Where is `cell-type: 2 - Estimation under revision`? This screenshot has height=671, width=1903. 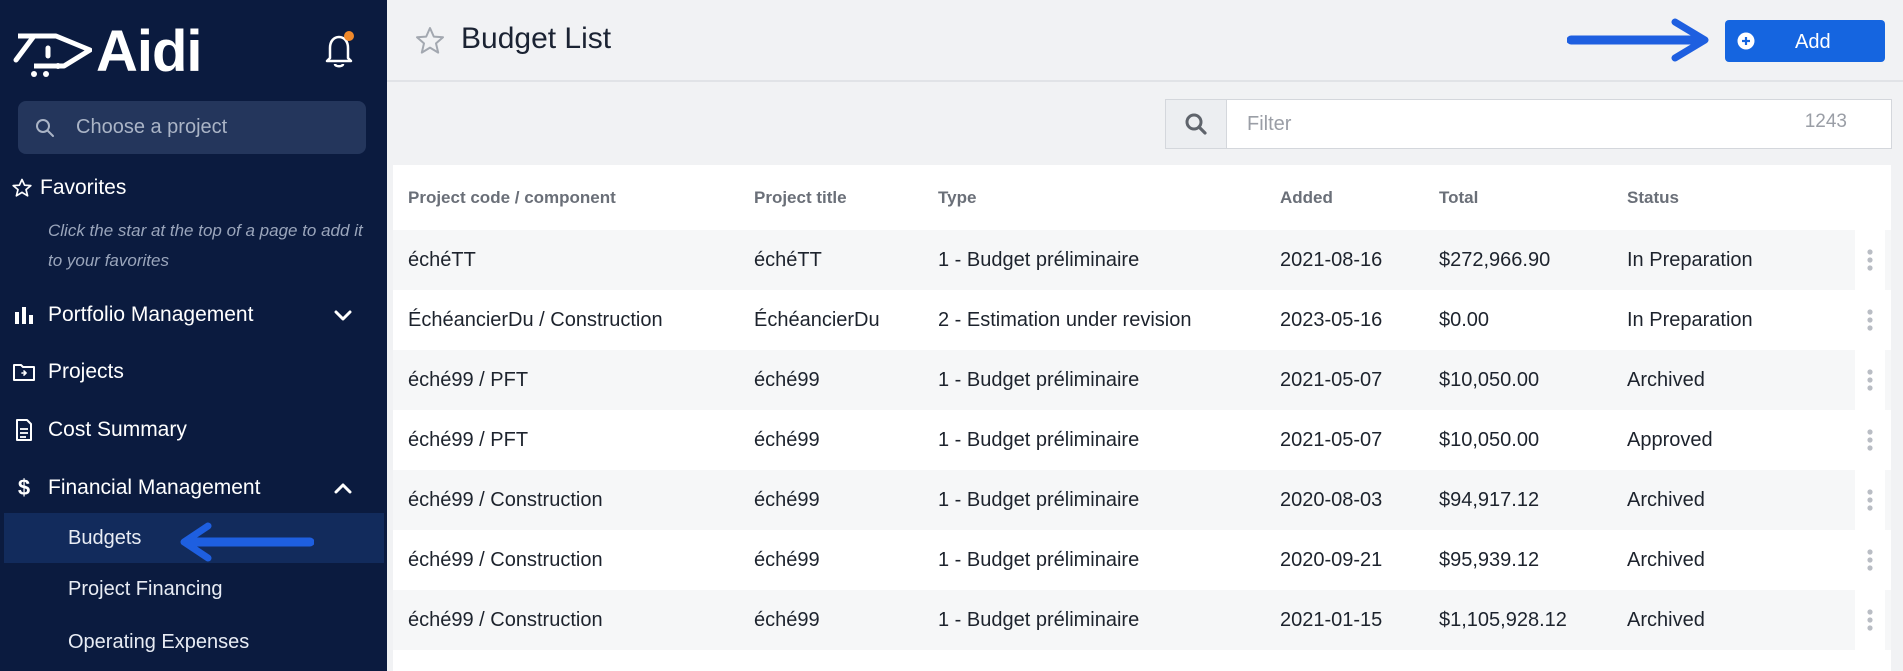
cell-type: 2 - Estimation under revision is located at coordinates (1094, 320).